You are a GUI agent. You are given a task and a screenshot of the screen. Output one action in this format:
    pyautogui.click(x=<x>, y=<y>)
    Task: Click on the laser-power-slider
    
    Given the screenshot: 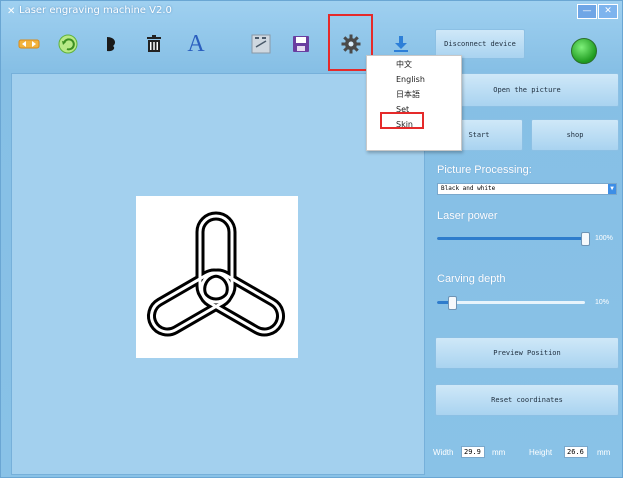 What is the action you would take?
    pyautogui.click(x=511, y=238)
    